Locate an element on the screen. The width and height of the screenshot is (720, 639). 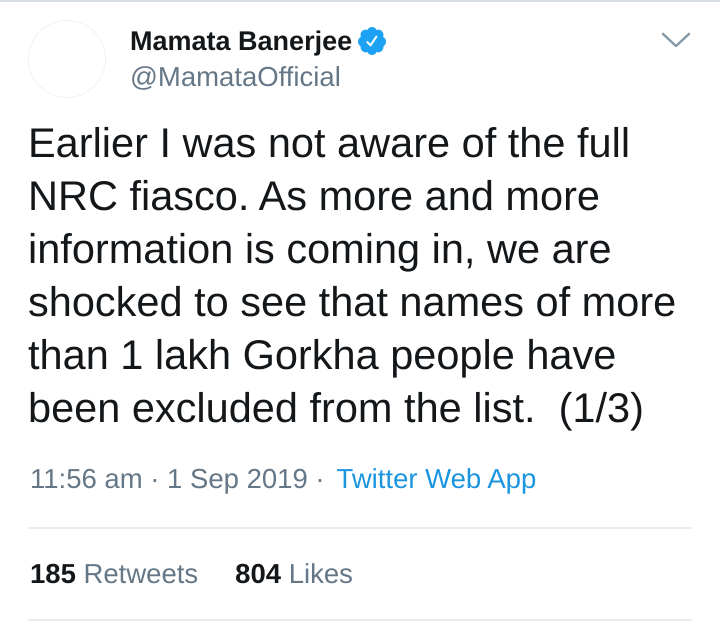
author-handle: @MamataOfficial is located at coordinates (235, 77).